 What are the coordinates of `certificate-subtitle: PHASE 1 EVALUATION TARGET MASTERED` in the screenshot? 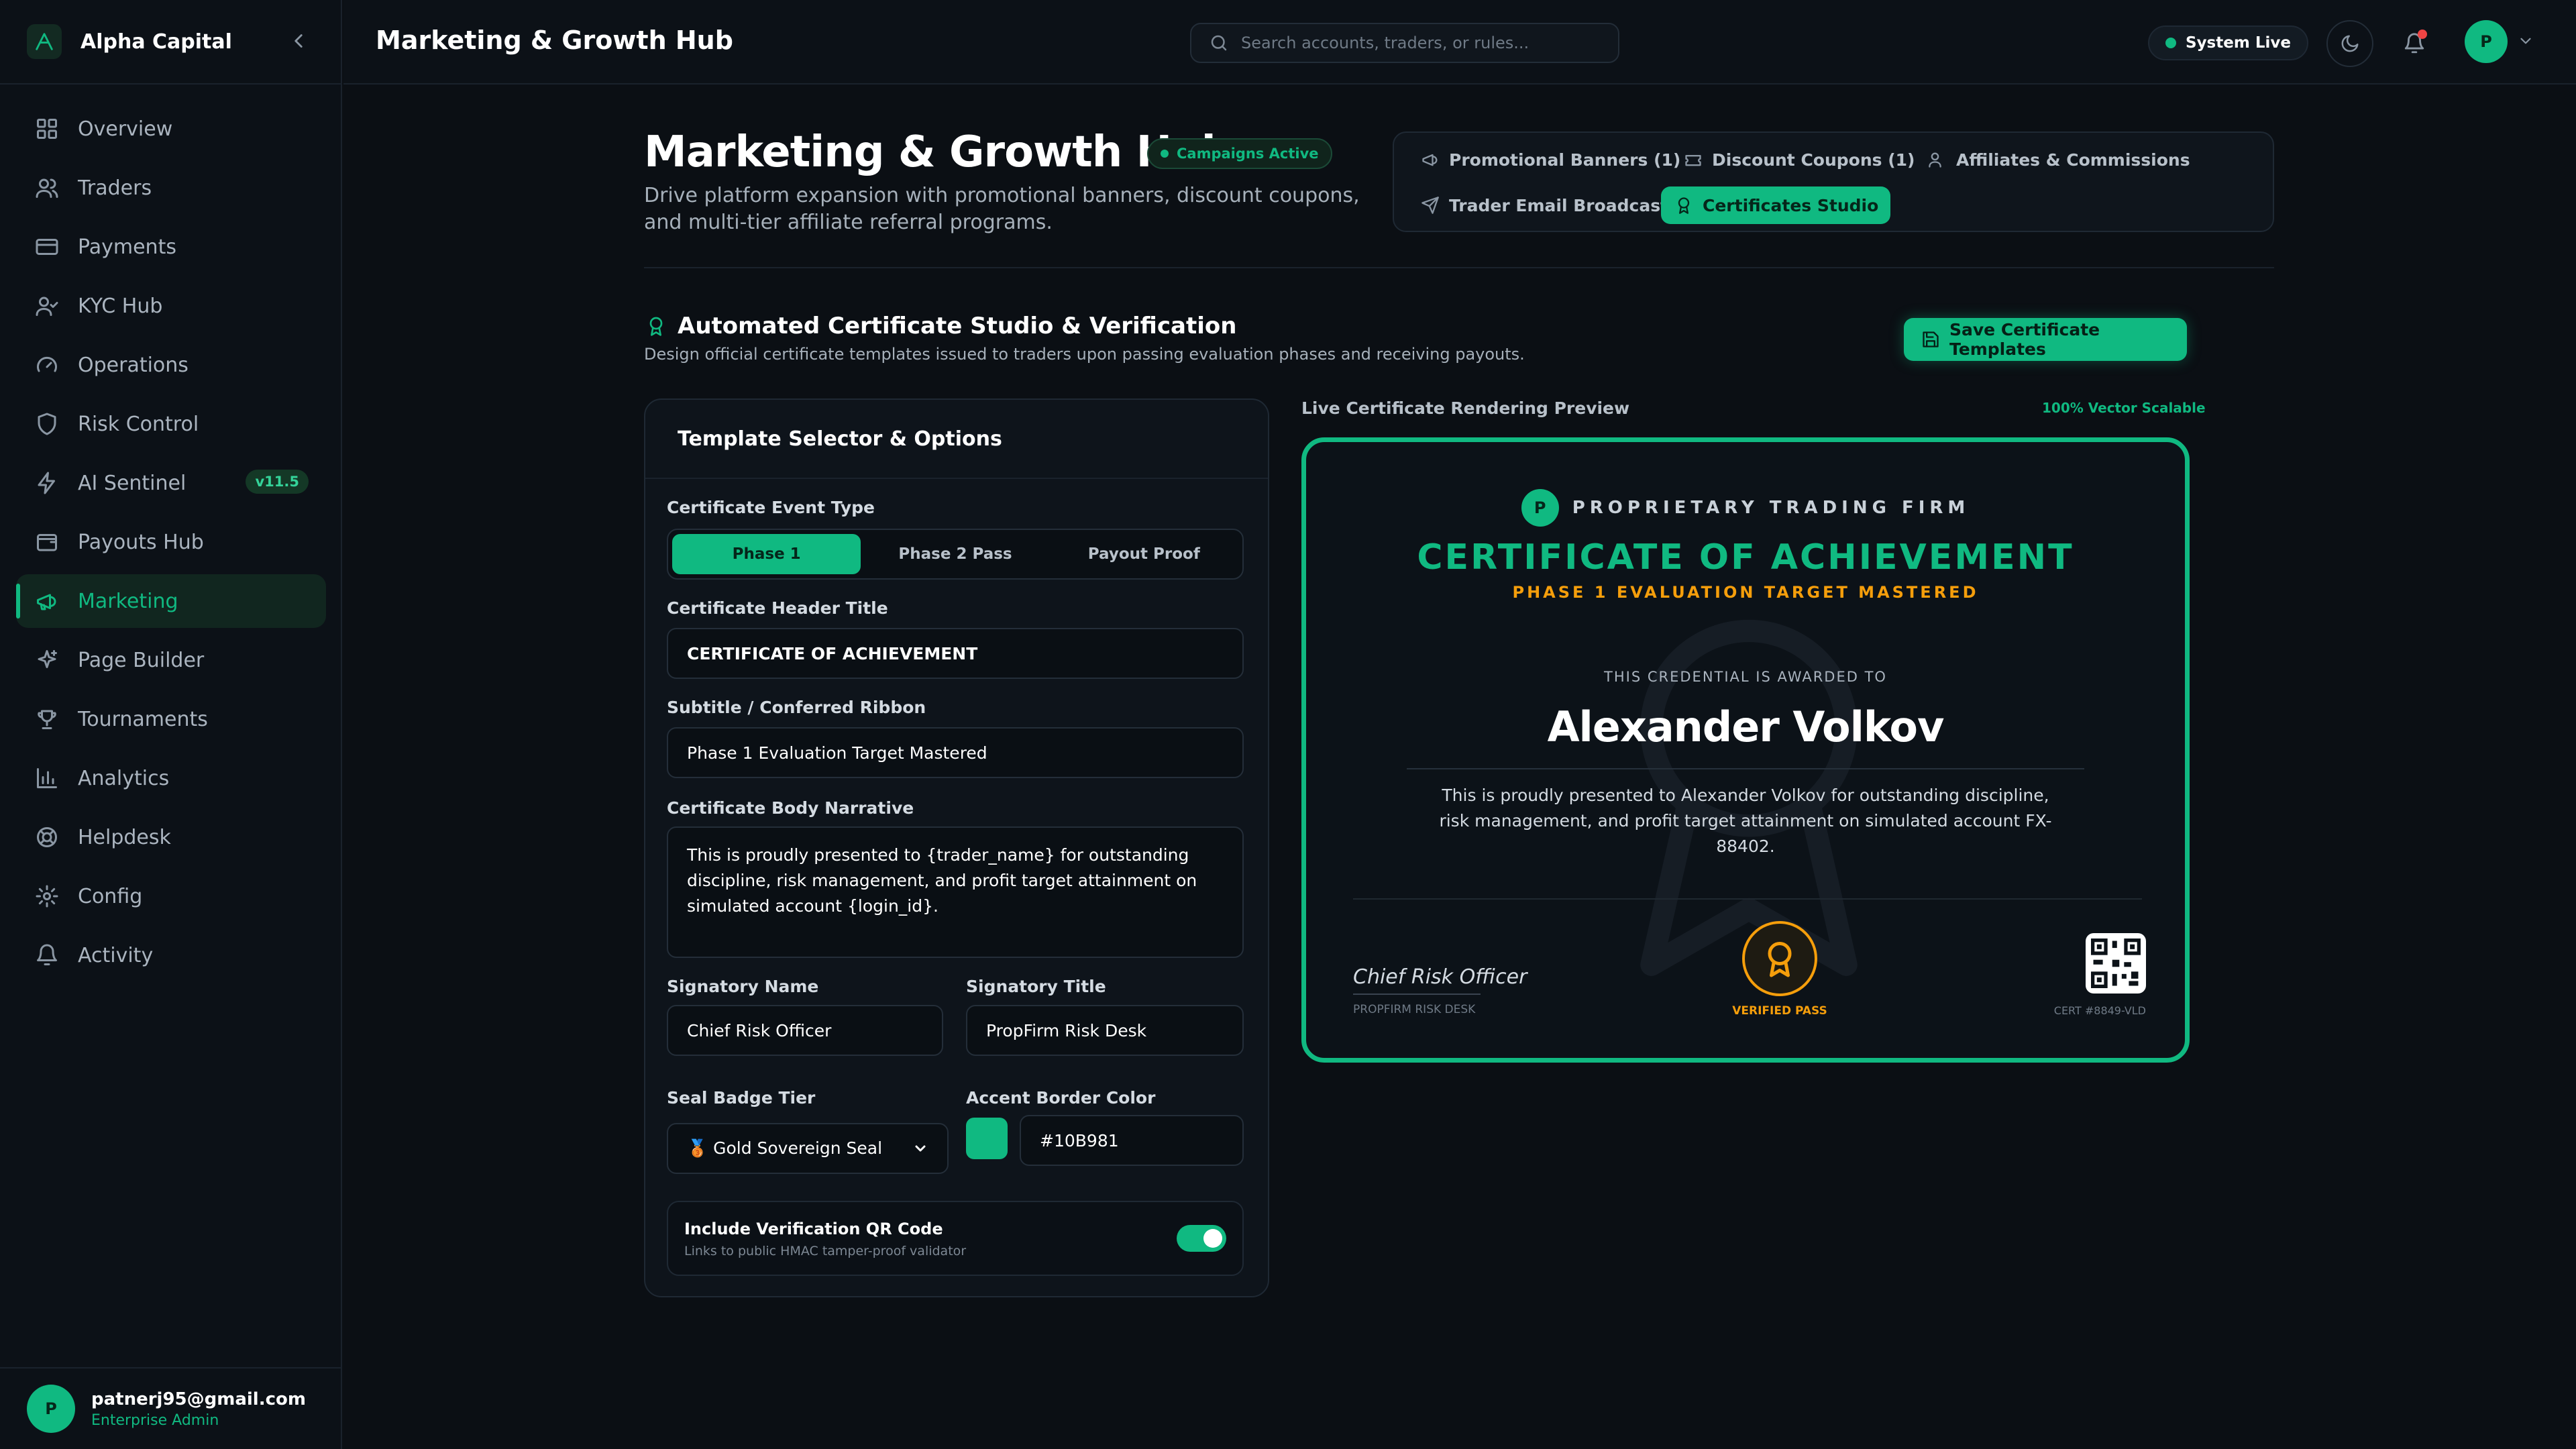 It's located at (1745, 592).